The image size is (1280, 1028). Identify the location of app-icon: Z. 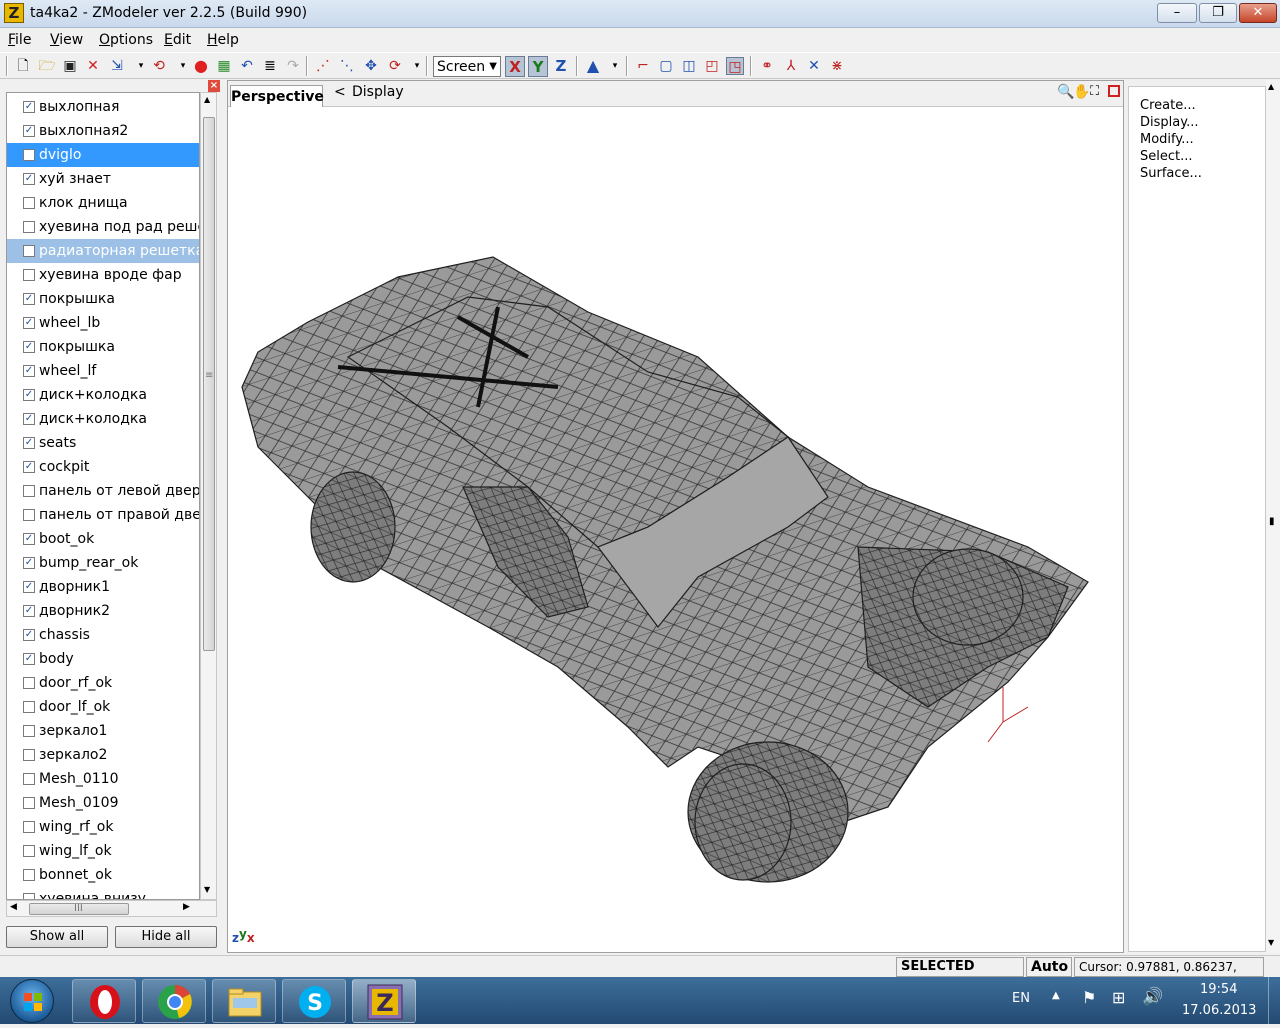
(14, 13).